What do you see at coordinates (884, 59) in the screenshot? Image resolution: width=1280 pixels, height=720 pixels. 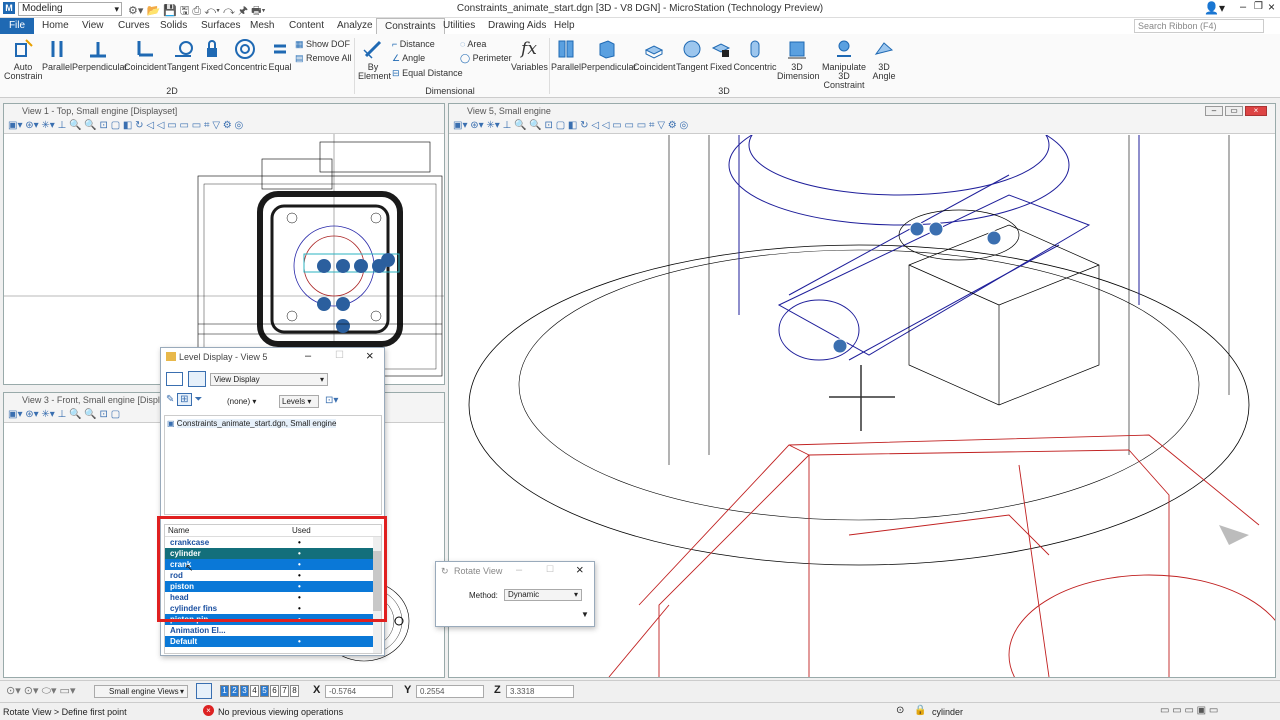 I see `angle-3d-button: 3D Angle` at bounding box center [884, 59].